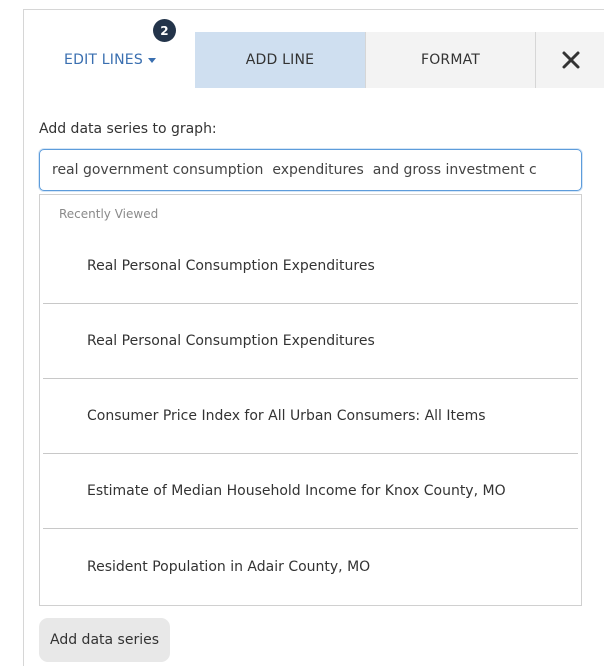  What do you see at coordinates (104, 640) in the screenshot?
I see `add-data-series-button: Add data series` at bounding box center [104, 640].